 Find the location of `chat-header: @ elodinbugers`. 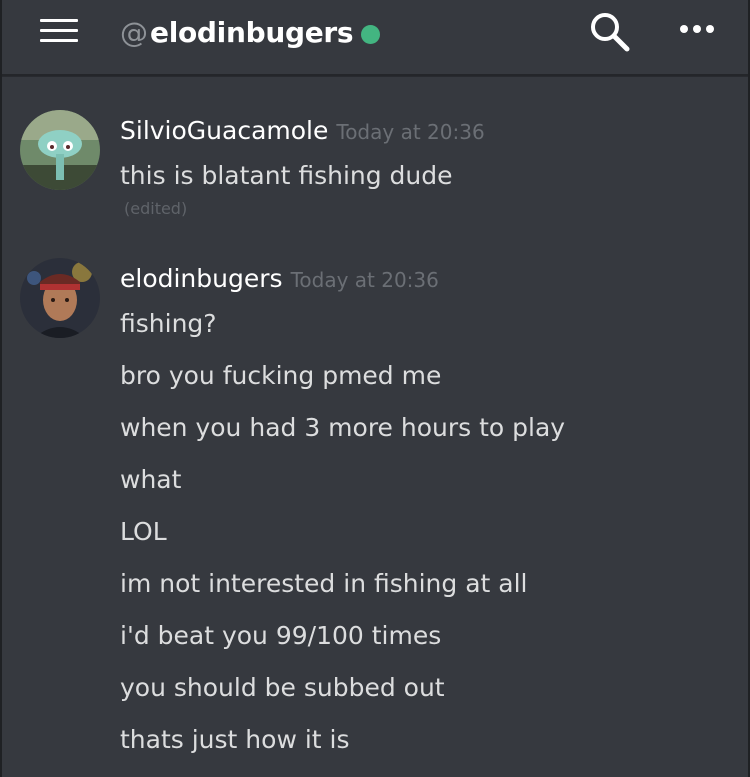

chat-header: @ elodinbugers is located at coordinates (375, 38).